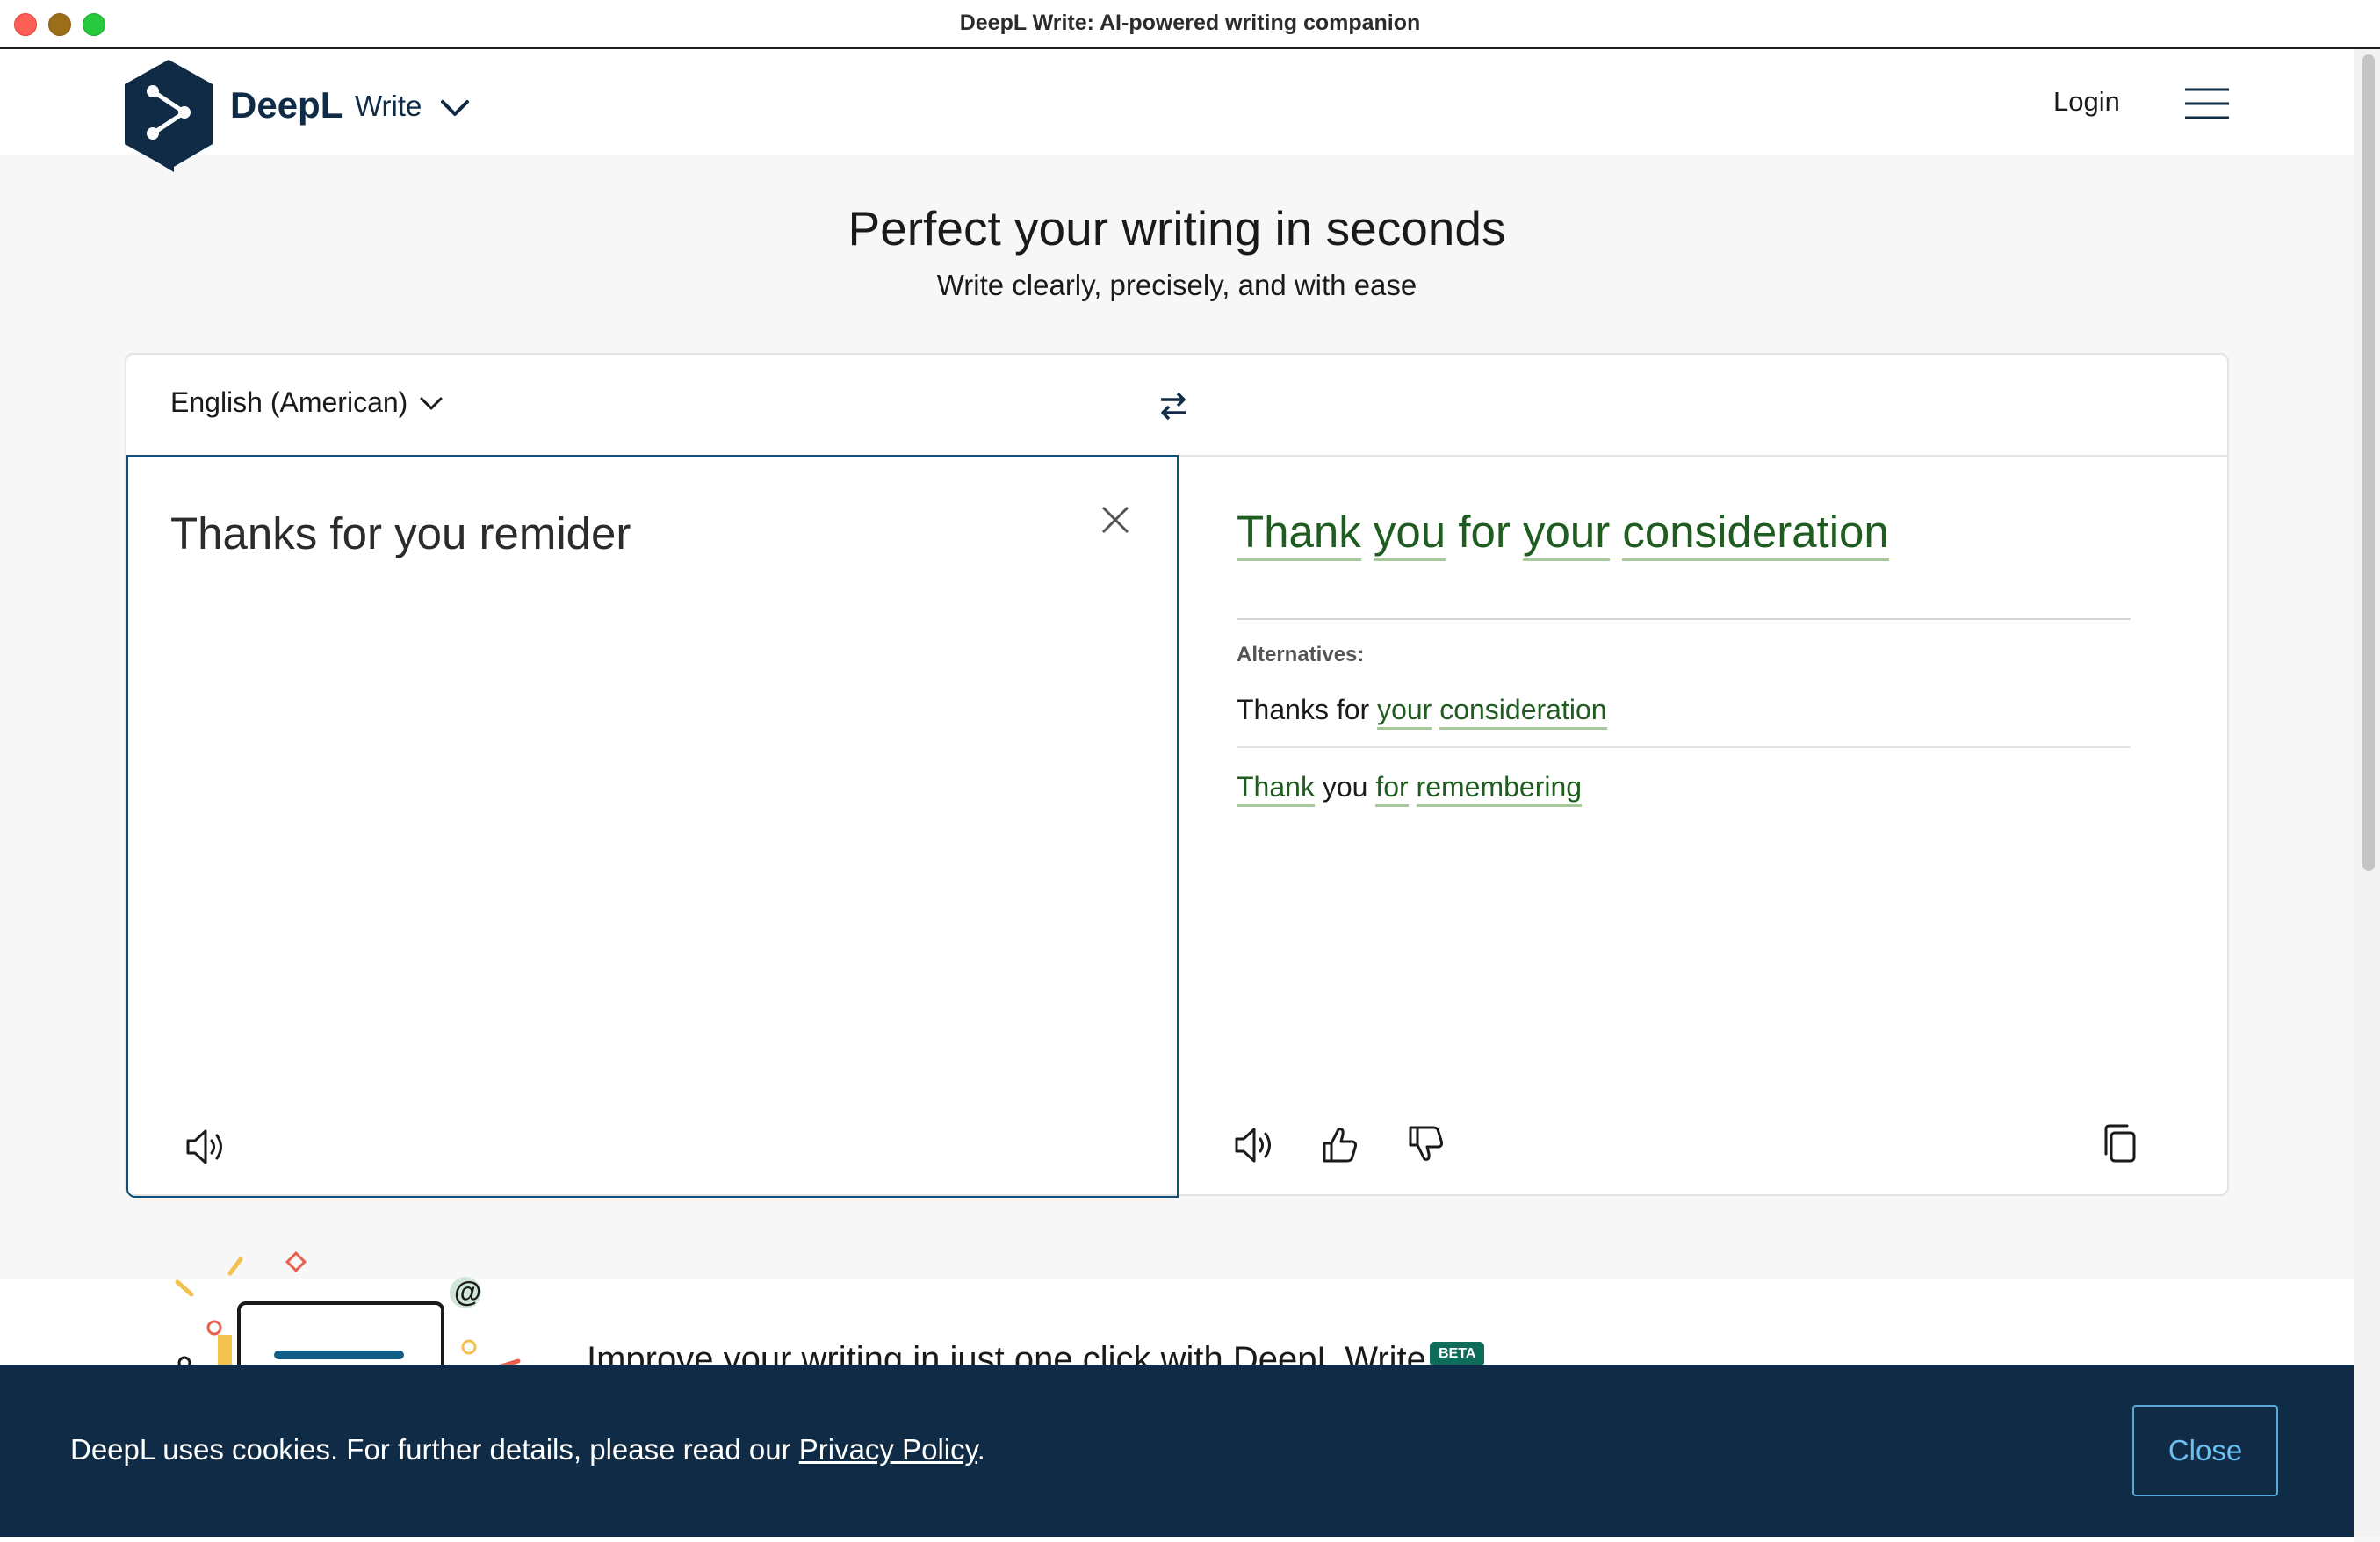 Image resolution: width=2380 pixels, height=1542 pixels. I want to click on privacy-policy-link: Privacy Policy, so click(888, 1449).